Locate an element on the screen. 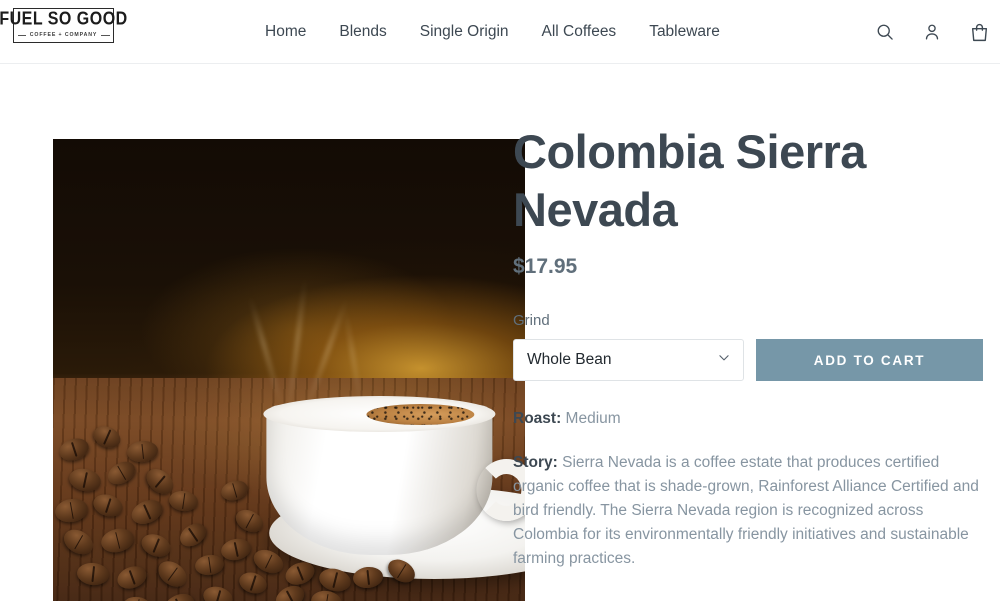 The width and height of the screenshot is (1000, 601). logo-rule-right is located at coordinates (105, 35).